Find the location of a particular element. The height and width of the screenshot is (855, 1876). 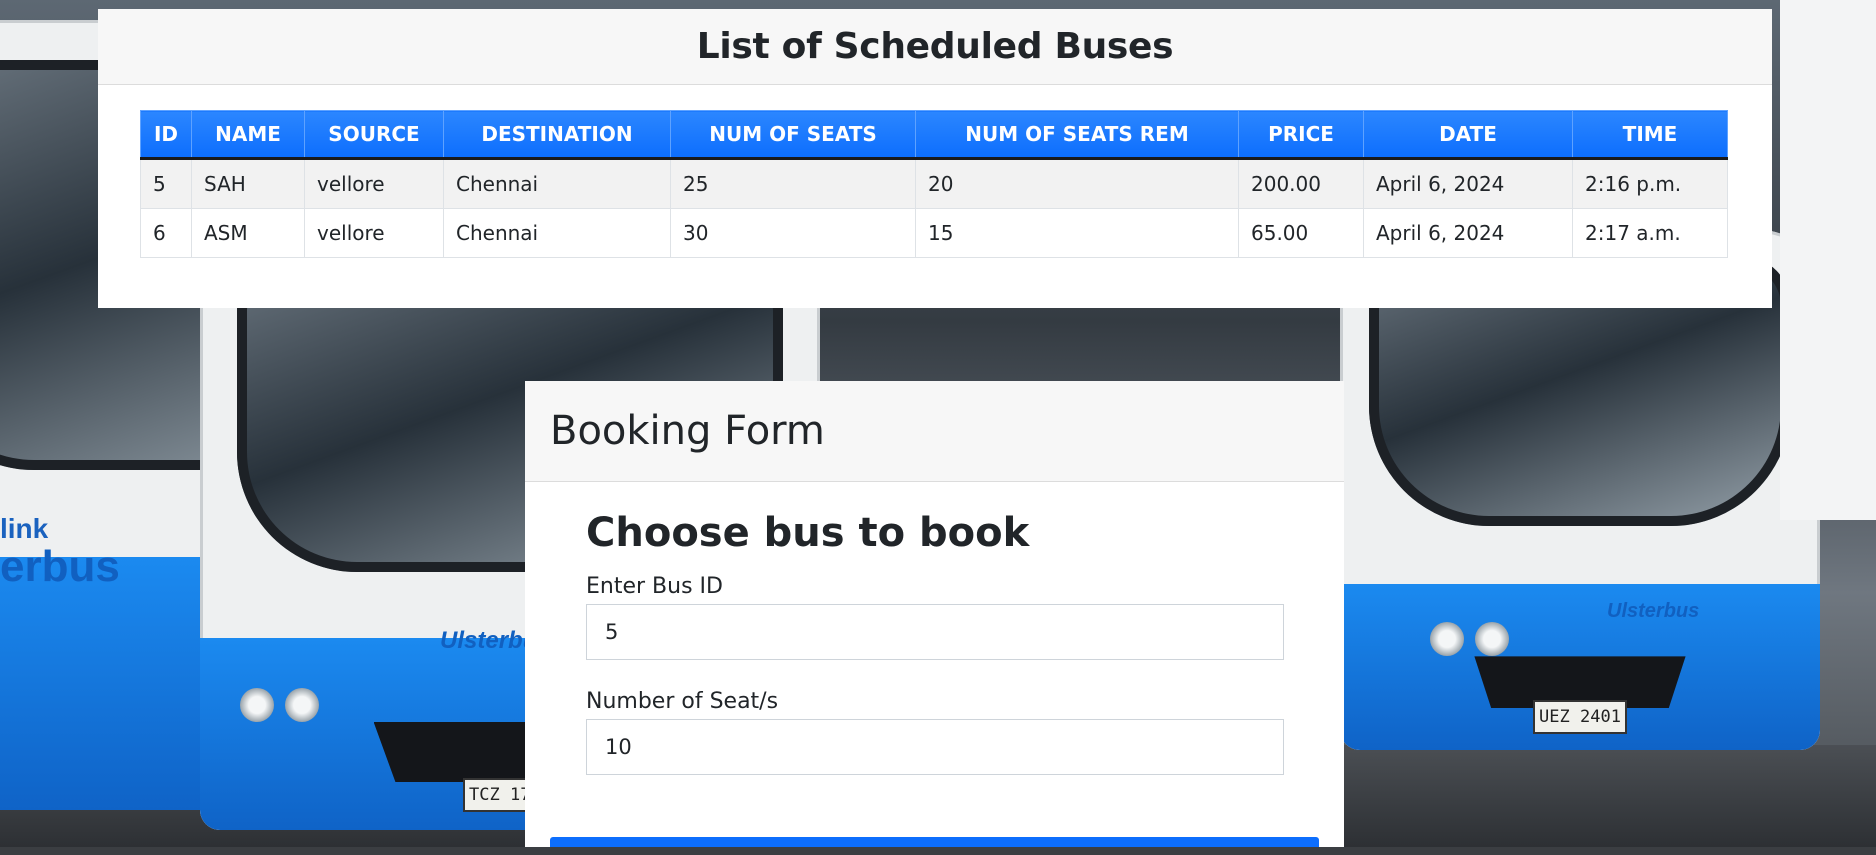

col-header-price: PRICE is located at coordinates (1301, 135).